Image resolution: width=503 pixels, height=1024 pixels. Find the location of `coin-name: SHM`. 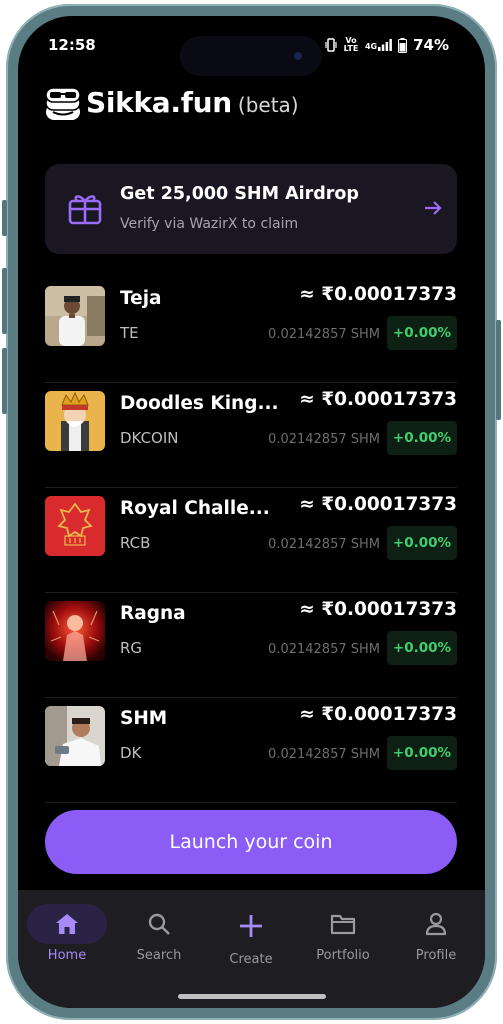

coin-name: SHM is located at coordinates (144, 718).